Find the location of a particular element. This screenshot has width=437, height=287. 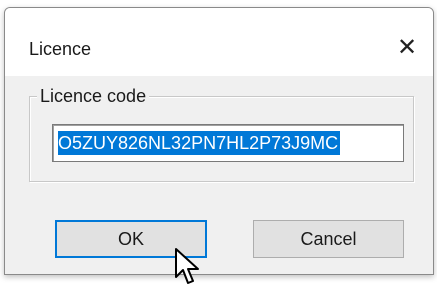

mouse-pointer-icon is located at coordinates (187, 266).